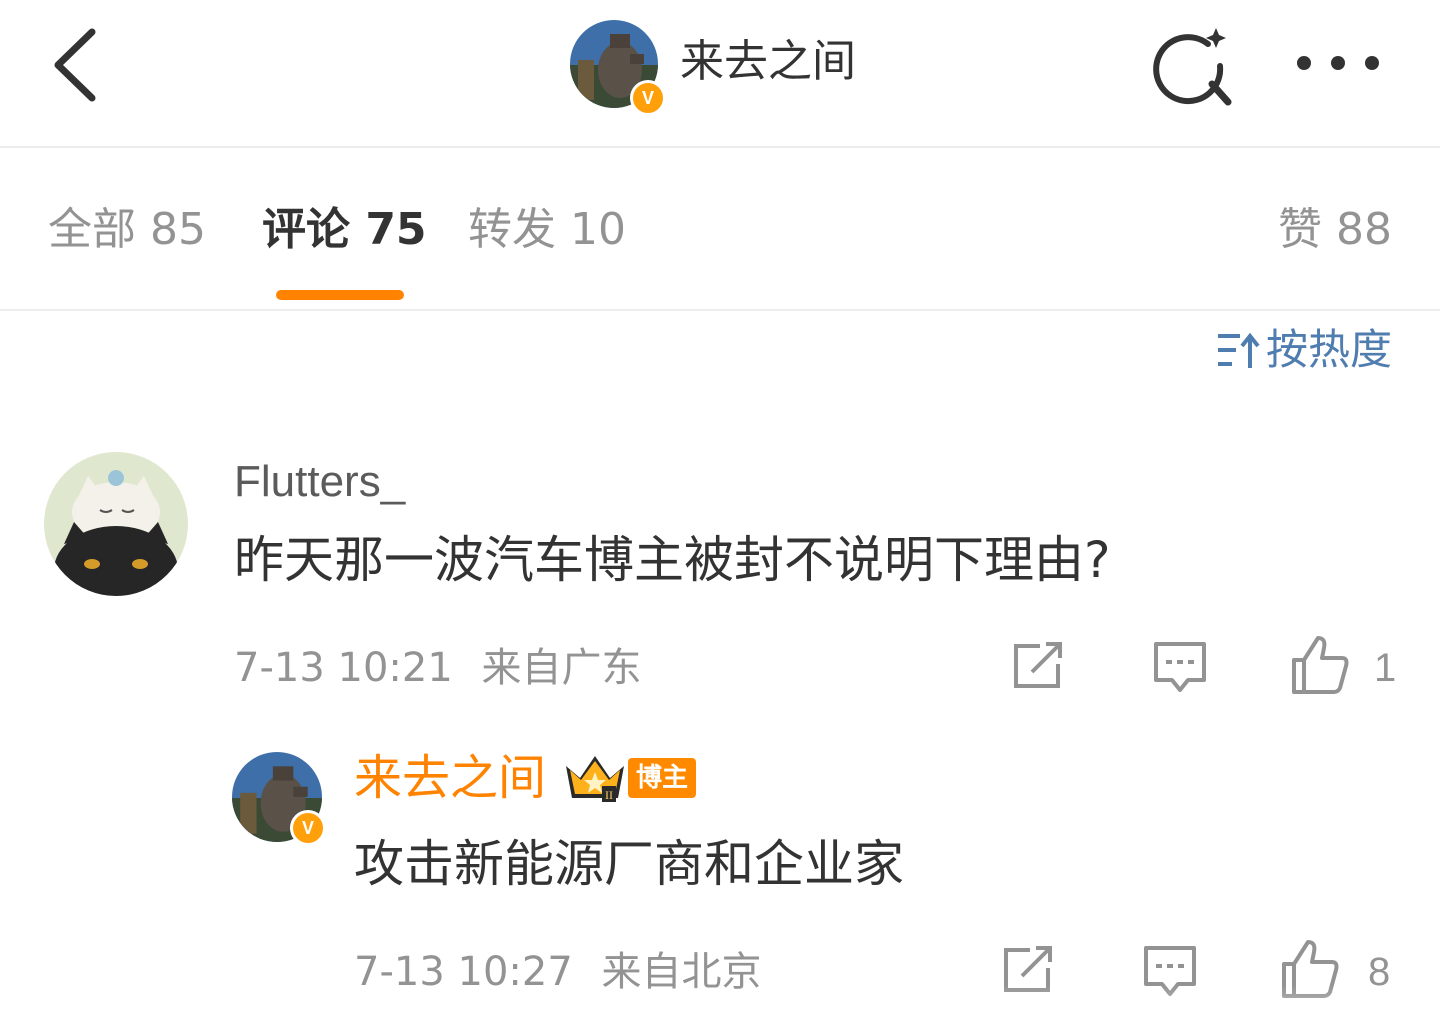 This screenshot has height=1036, width=1440. I want to click on tab-reposts: 转发 10, so click(547, 230).